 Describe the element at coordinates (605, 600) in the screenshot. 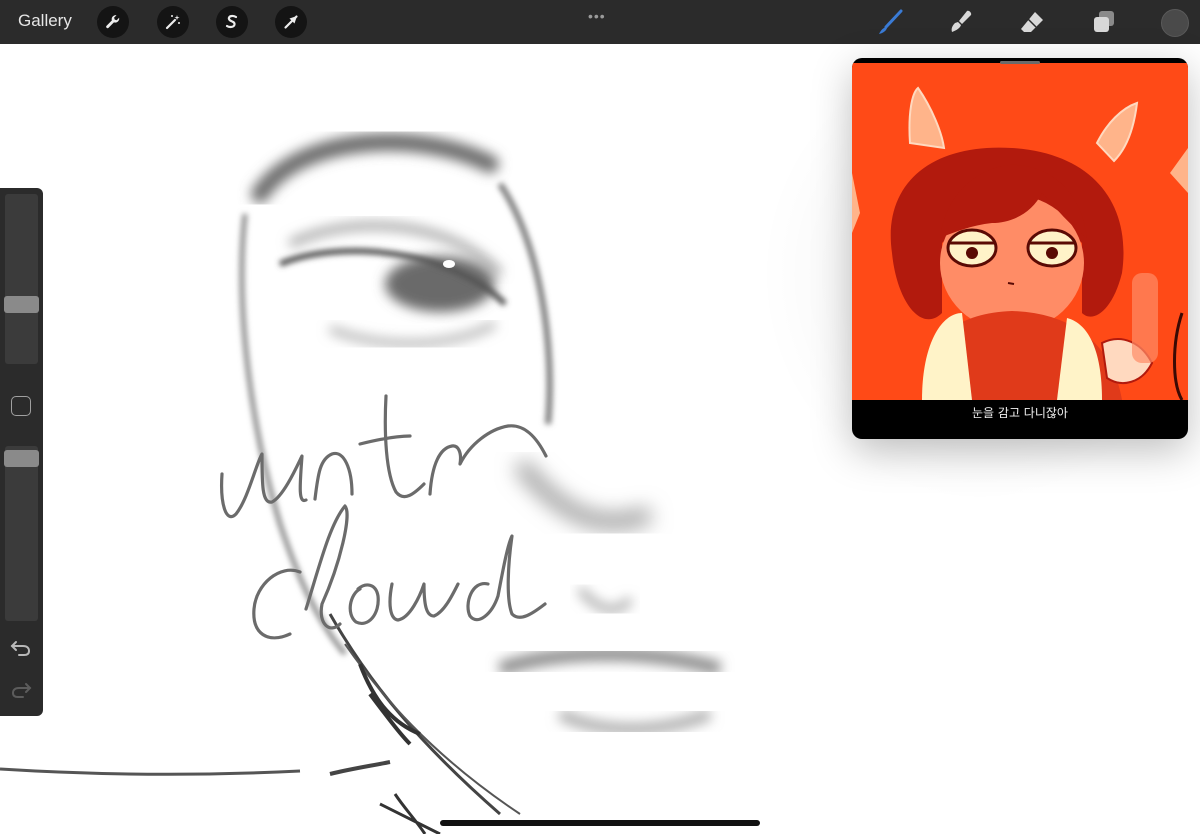

I see `nostril` at that location.